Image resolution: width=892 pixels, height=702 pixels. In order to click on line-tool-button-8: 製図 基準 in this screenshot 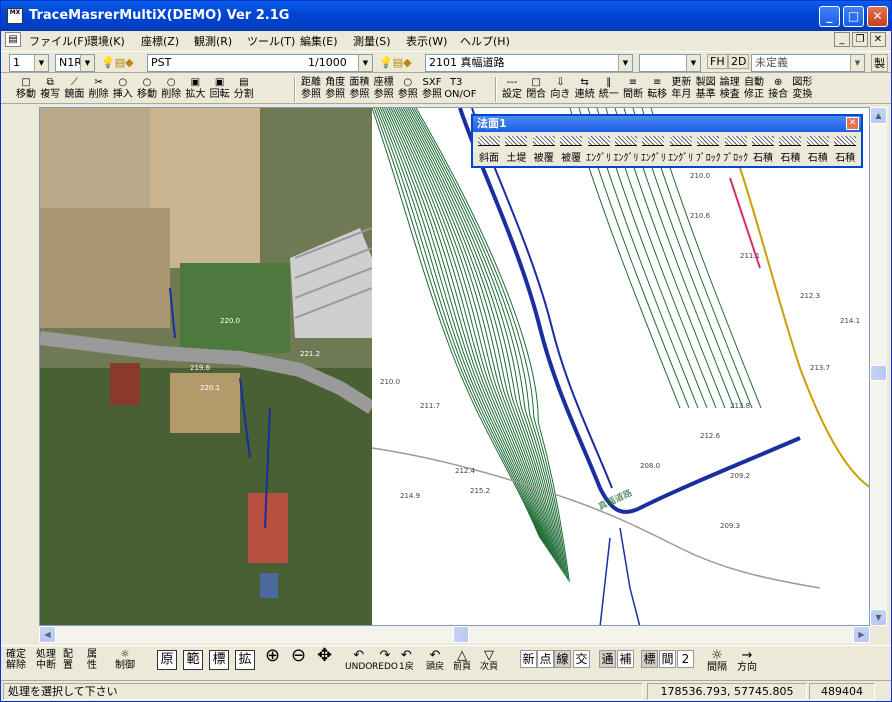, I will do `click(706, 89)`.